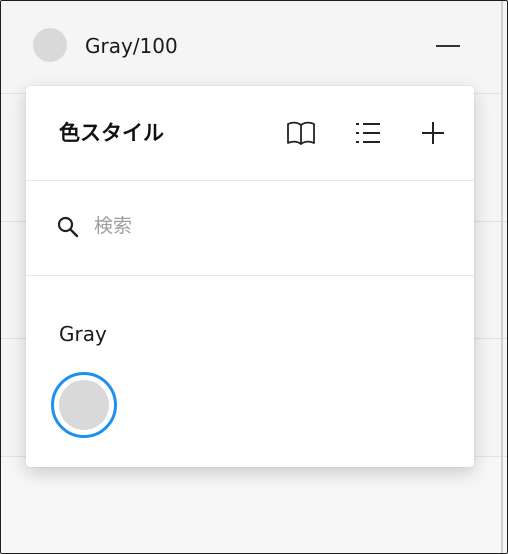 The width and height of the screenshot is (508, 554). I want to click on library-button, so click(301, 133).